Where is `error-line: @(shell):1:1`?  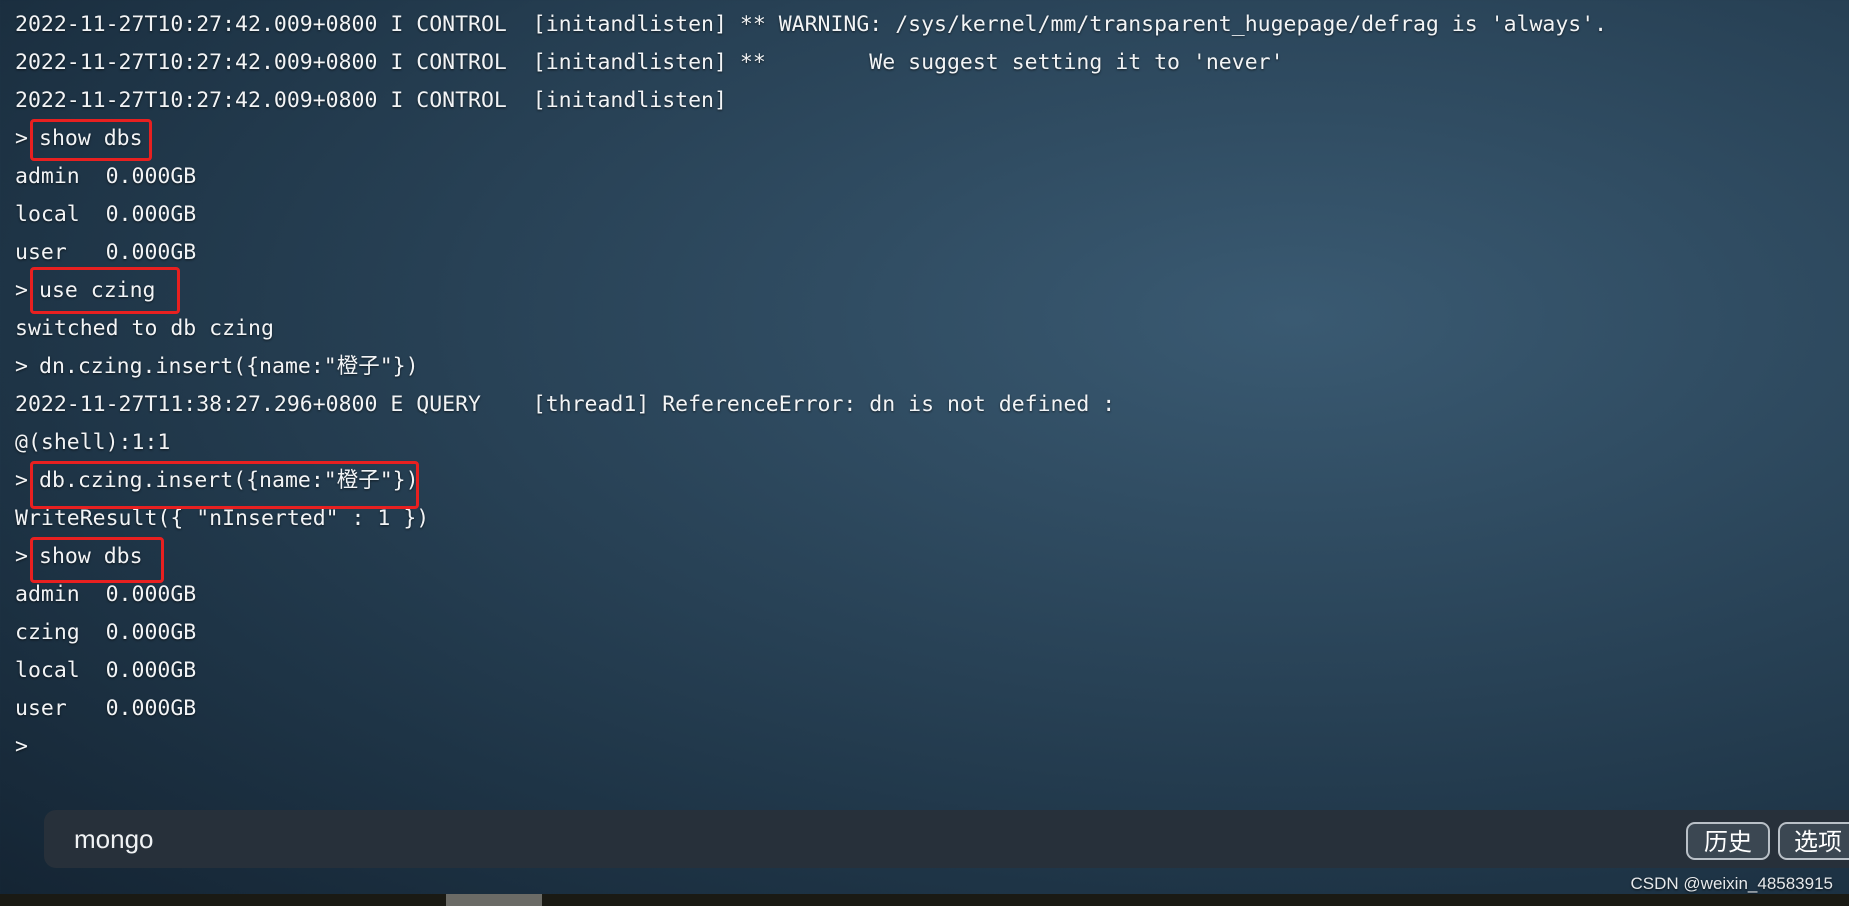 error-line: @(shell):1:1 is located at coordinates (93, 442).